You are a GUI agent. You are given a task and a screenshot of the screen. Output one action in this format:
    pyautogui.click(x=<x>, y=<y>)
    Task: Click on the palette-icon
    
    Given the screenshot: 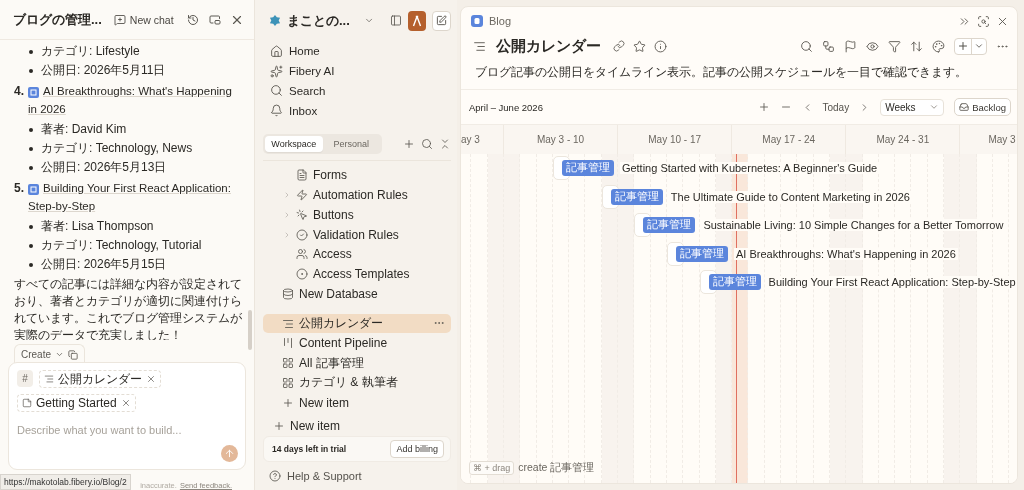 What is the action you would take?
    pyautogui.click(x=938, y=46)
    